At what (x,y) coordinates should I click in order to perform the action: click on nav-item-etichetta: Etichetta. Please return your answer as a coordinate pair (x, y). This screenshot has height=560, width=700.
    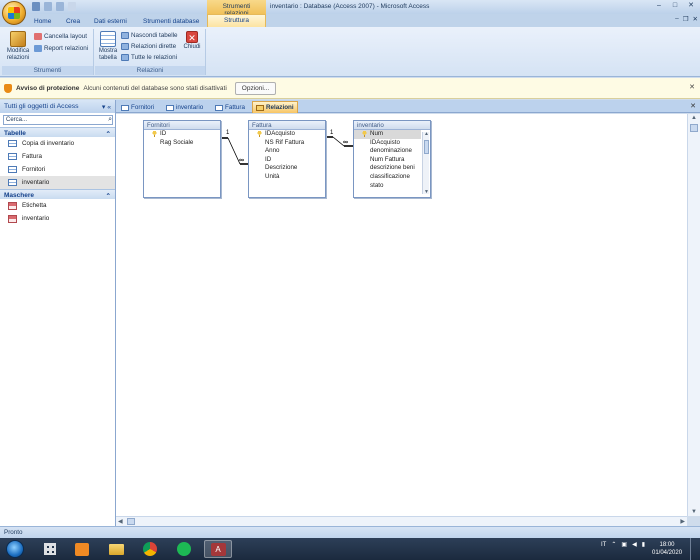
    Looking at the image, I should click on (57, 205).